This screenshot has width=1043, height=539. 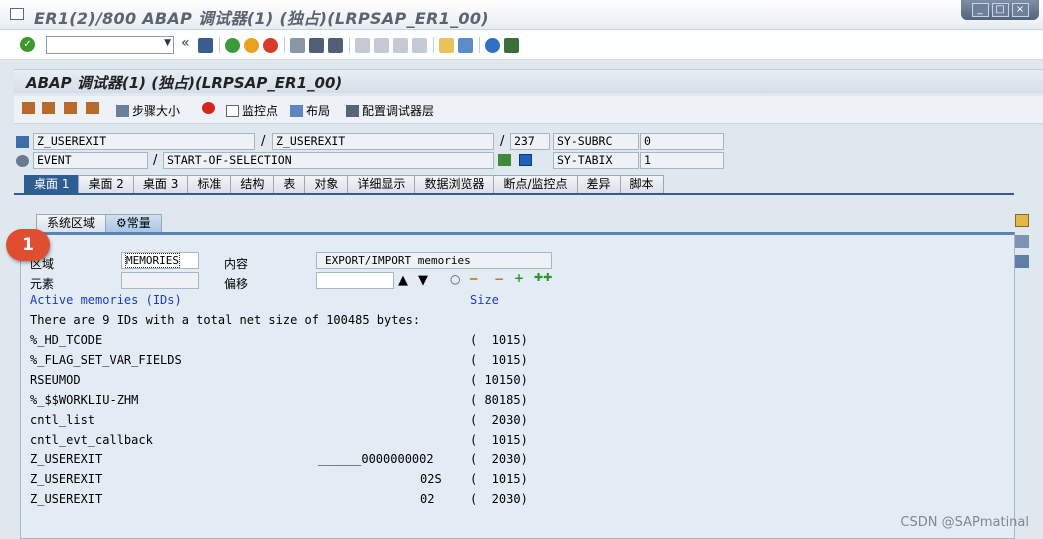 What do you see at coordinates (376, 459) in the screenshot?
I see `list-item-key: ______0000000002` at bounding box center [376, 459].